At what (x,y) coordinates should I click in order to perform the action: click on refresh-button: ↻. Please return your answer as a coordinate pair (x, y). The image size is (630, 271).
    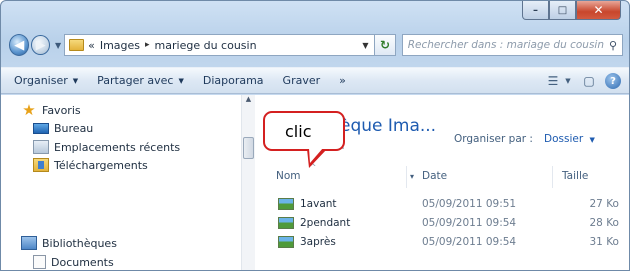
    Looking at the image, I should click on (385, 45).